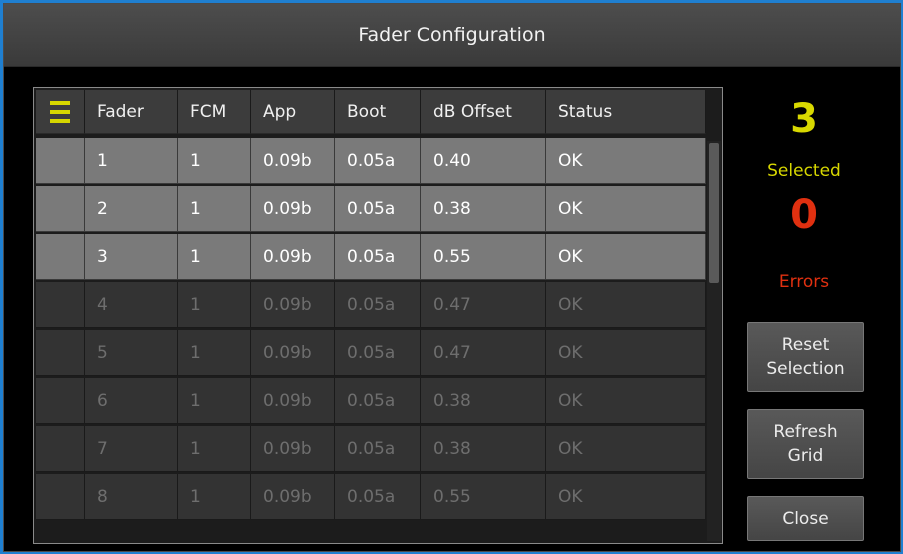 The width and height of the screenshot is (903, 554). Describe the element at coordinates (131, 209) in the screenshot. I see `cell-fader: 2` at that location.